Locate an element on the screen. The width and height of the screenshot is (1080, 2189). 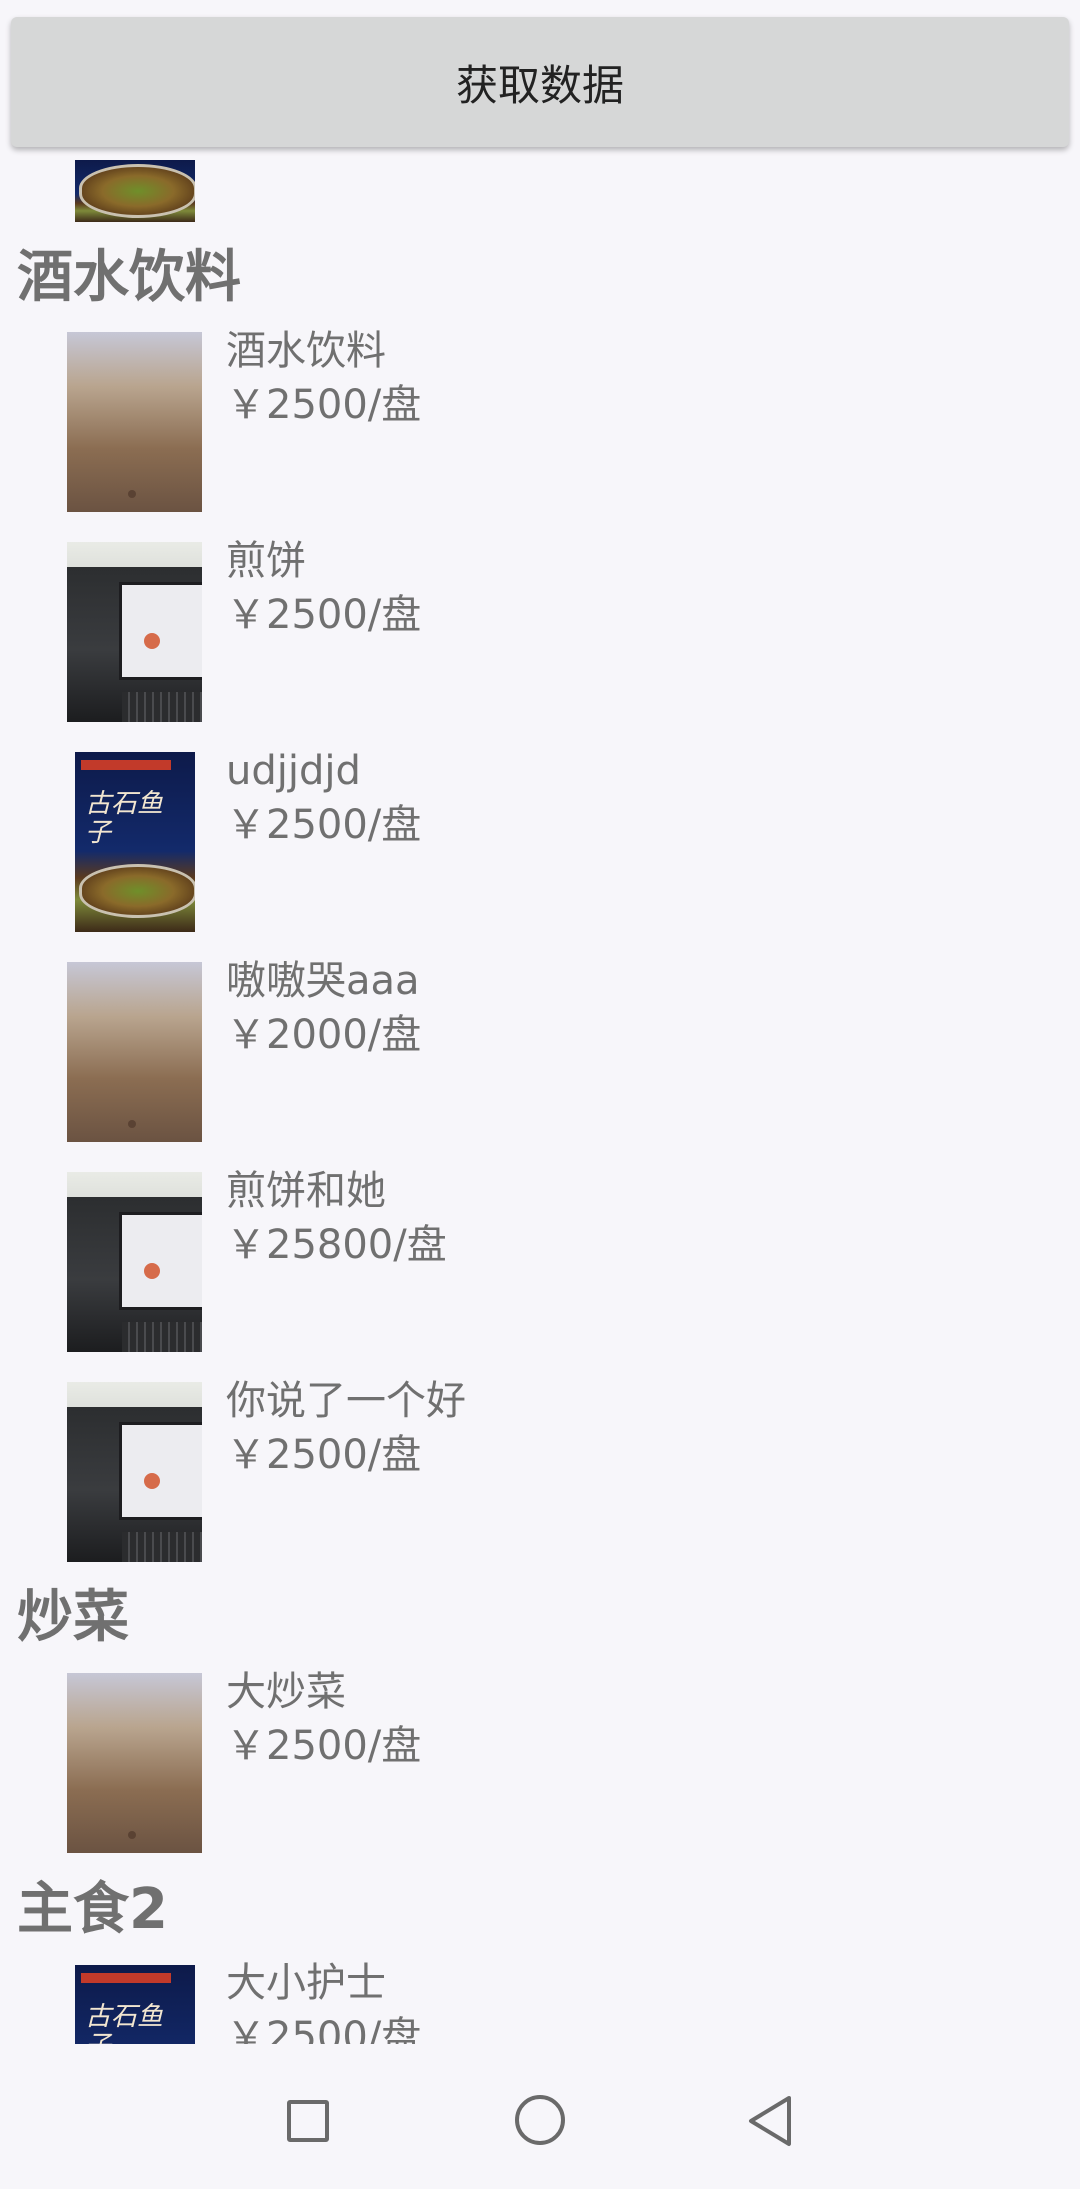
triangle-back-icon is located at coordinates (770, 2121).